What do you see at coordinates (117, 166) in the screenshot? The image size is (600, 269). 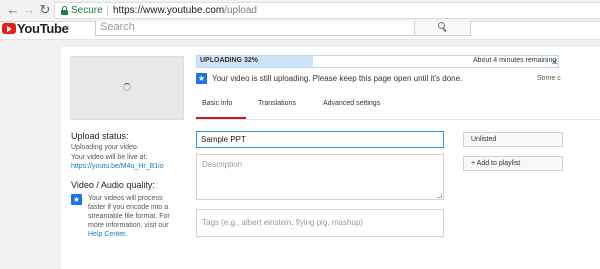 I see `video-link: https://youtu.be/M4u_Hr_B1io` at bounding box center [117, 166].